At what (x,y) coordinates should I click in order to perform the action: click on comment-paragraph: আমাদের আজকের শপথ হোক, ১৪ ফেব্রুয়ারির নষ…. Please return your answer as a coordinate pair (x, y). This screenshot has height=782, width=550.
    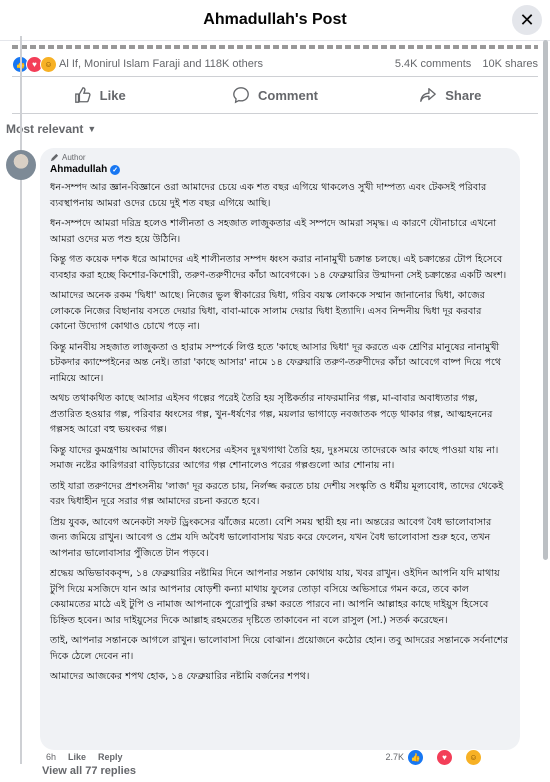
    Looking at the image, I should click on (180, 676).